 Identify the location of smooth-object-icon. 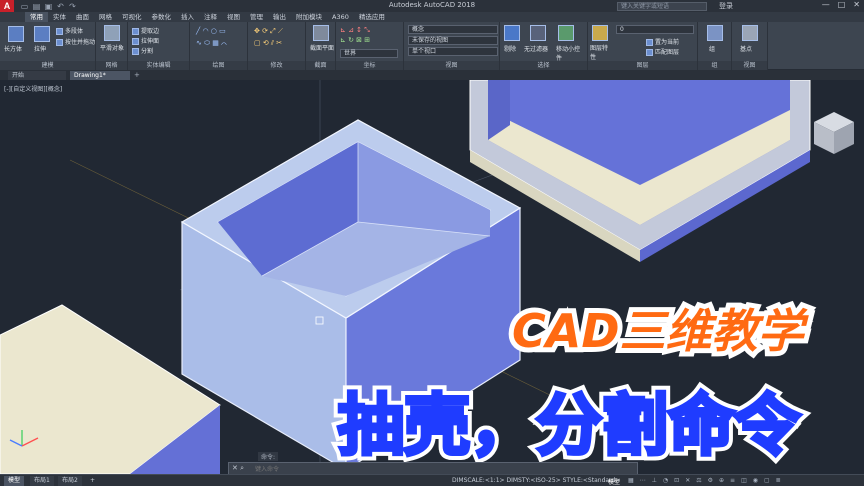
(112, 33).